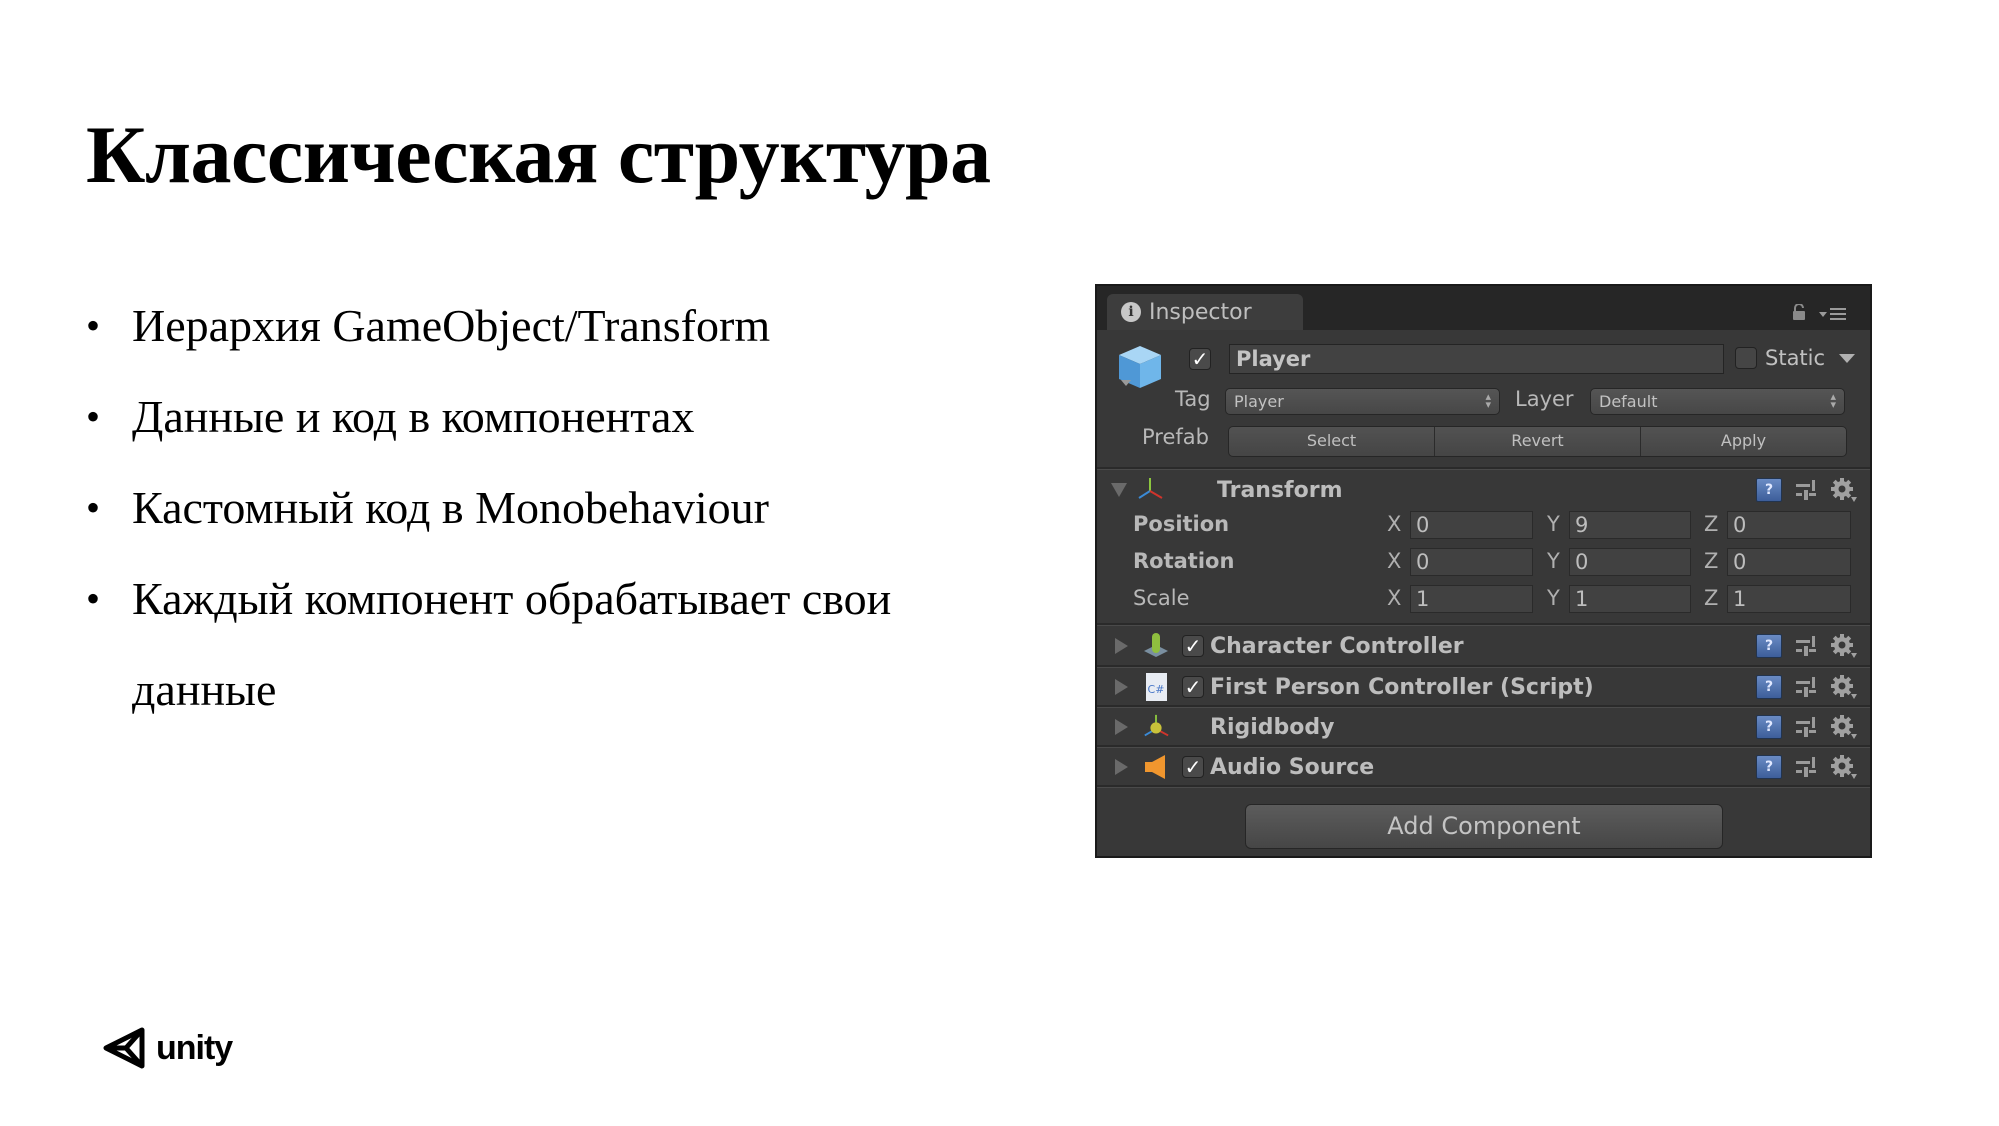 The image size is (1999, 1126). Describe the element at coordinates (1630, 599) in the screenshot. I see `scale-y-field: 1` at that location.